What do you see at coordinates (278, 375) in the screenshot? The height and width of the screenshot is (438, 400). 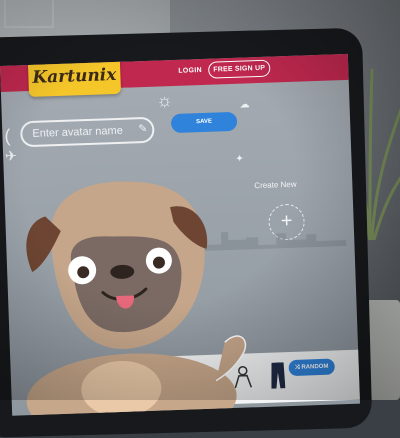 I see `pants-icon` at bounding box center [278, 375].